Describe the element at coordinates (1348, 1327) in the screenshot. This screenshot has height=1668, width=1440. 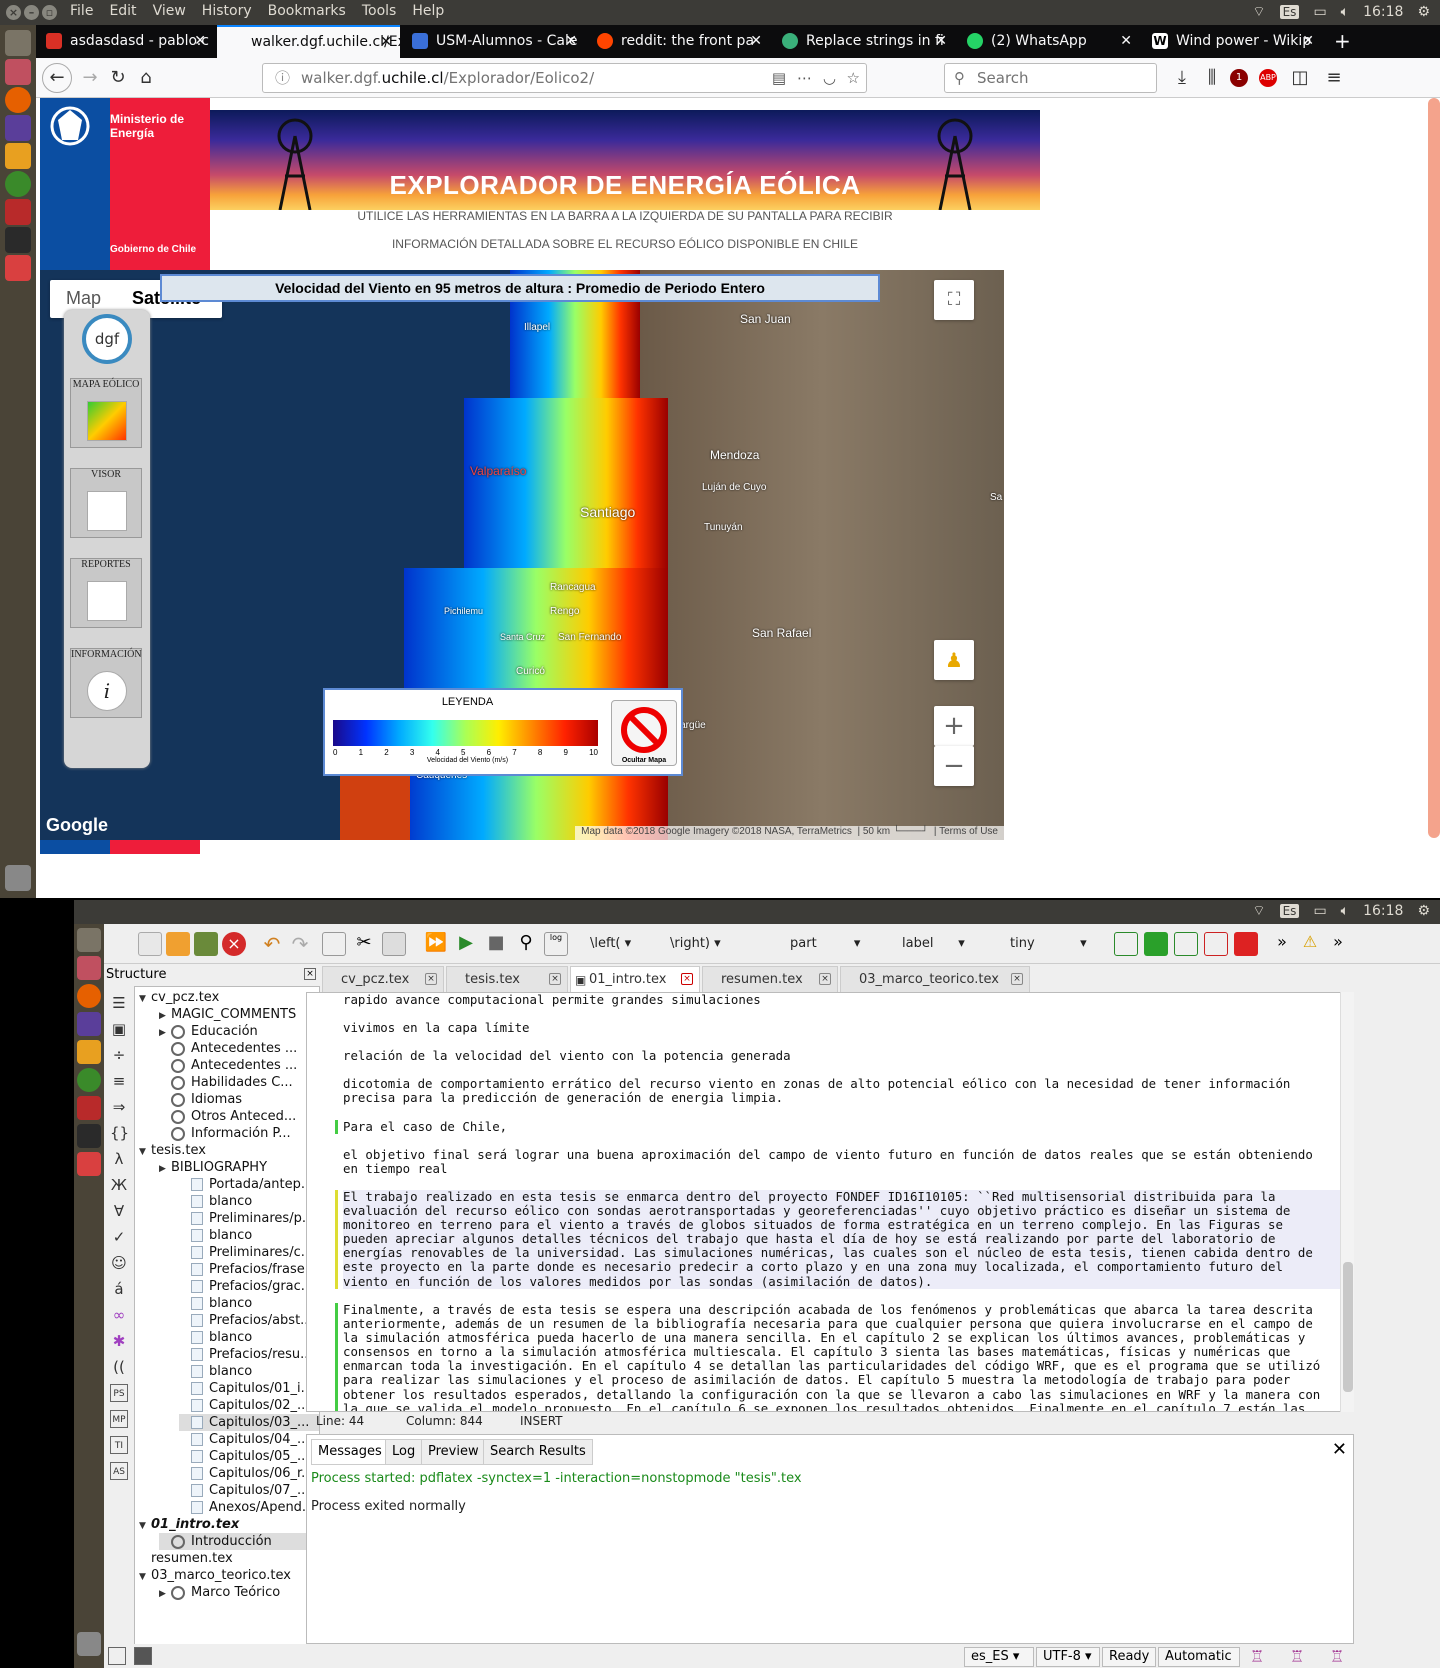
I see `scrollbar-thumb` at that location.